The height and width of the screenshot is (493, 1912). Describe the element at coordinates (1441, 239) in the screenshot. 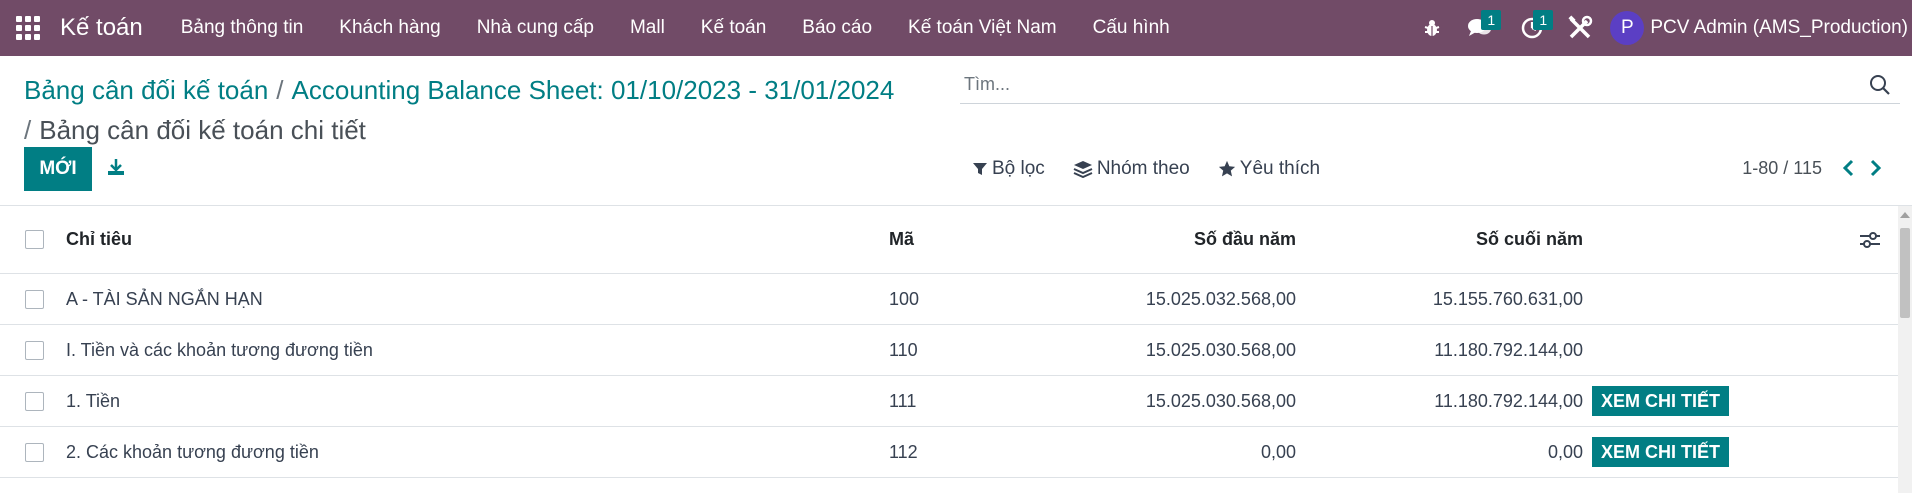

I see `column-header-closing: Số cuối năm` at that location.